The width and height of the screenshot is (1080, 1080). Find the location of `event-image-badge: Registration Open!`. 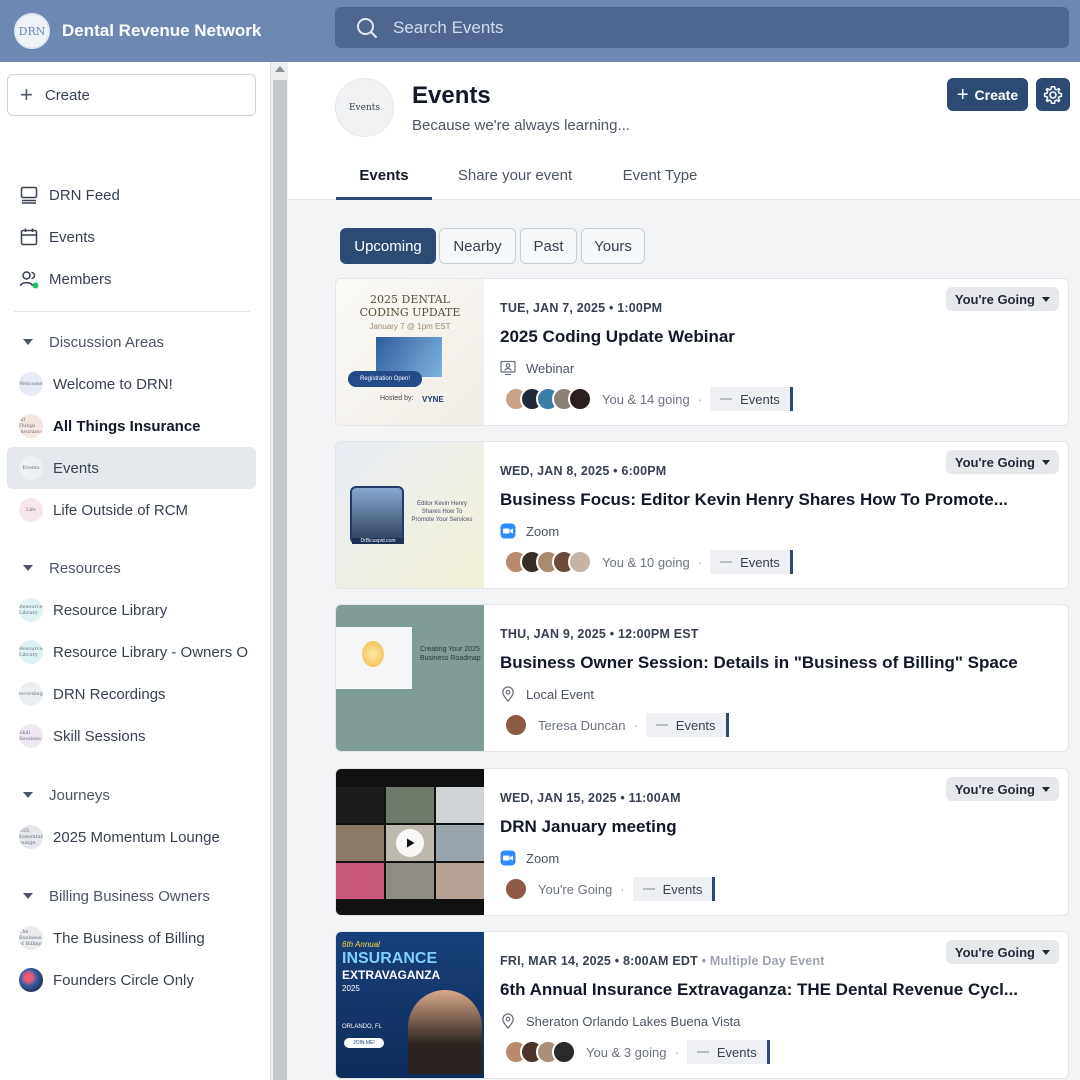

event-image-badge: Registration Open! is located at coordinates (385, 379).